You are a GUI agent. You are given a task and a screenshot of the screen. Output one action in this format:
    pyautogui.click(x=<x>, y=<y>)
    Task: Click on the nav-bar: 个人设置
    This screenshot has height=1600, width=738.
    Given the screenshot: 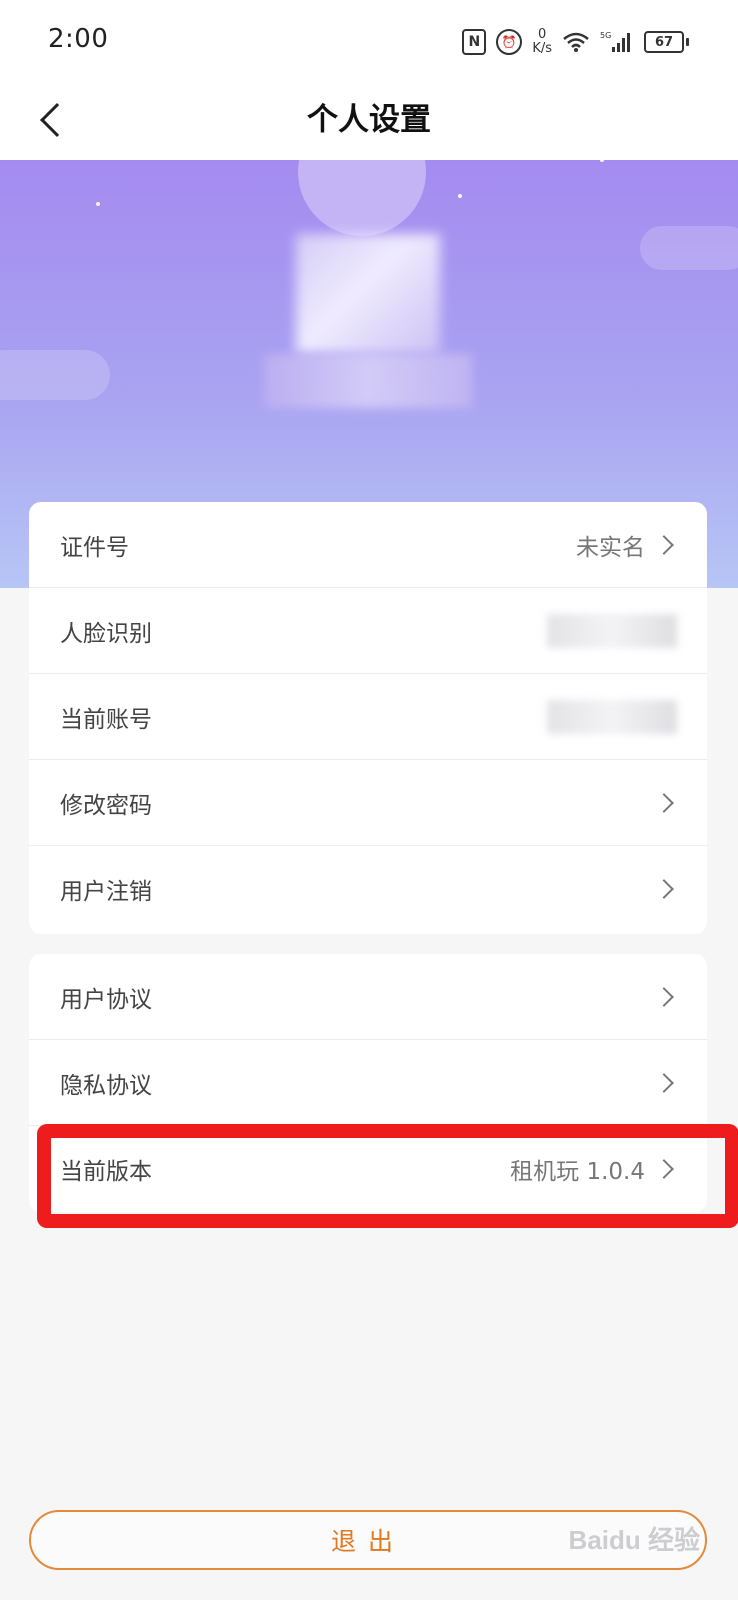 What is the action you would take?
    pyautogui.click(x=369, y=120)
    